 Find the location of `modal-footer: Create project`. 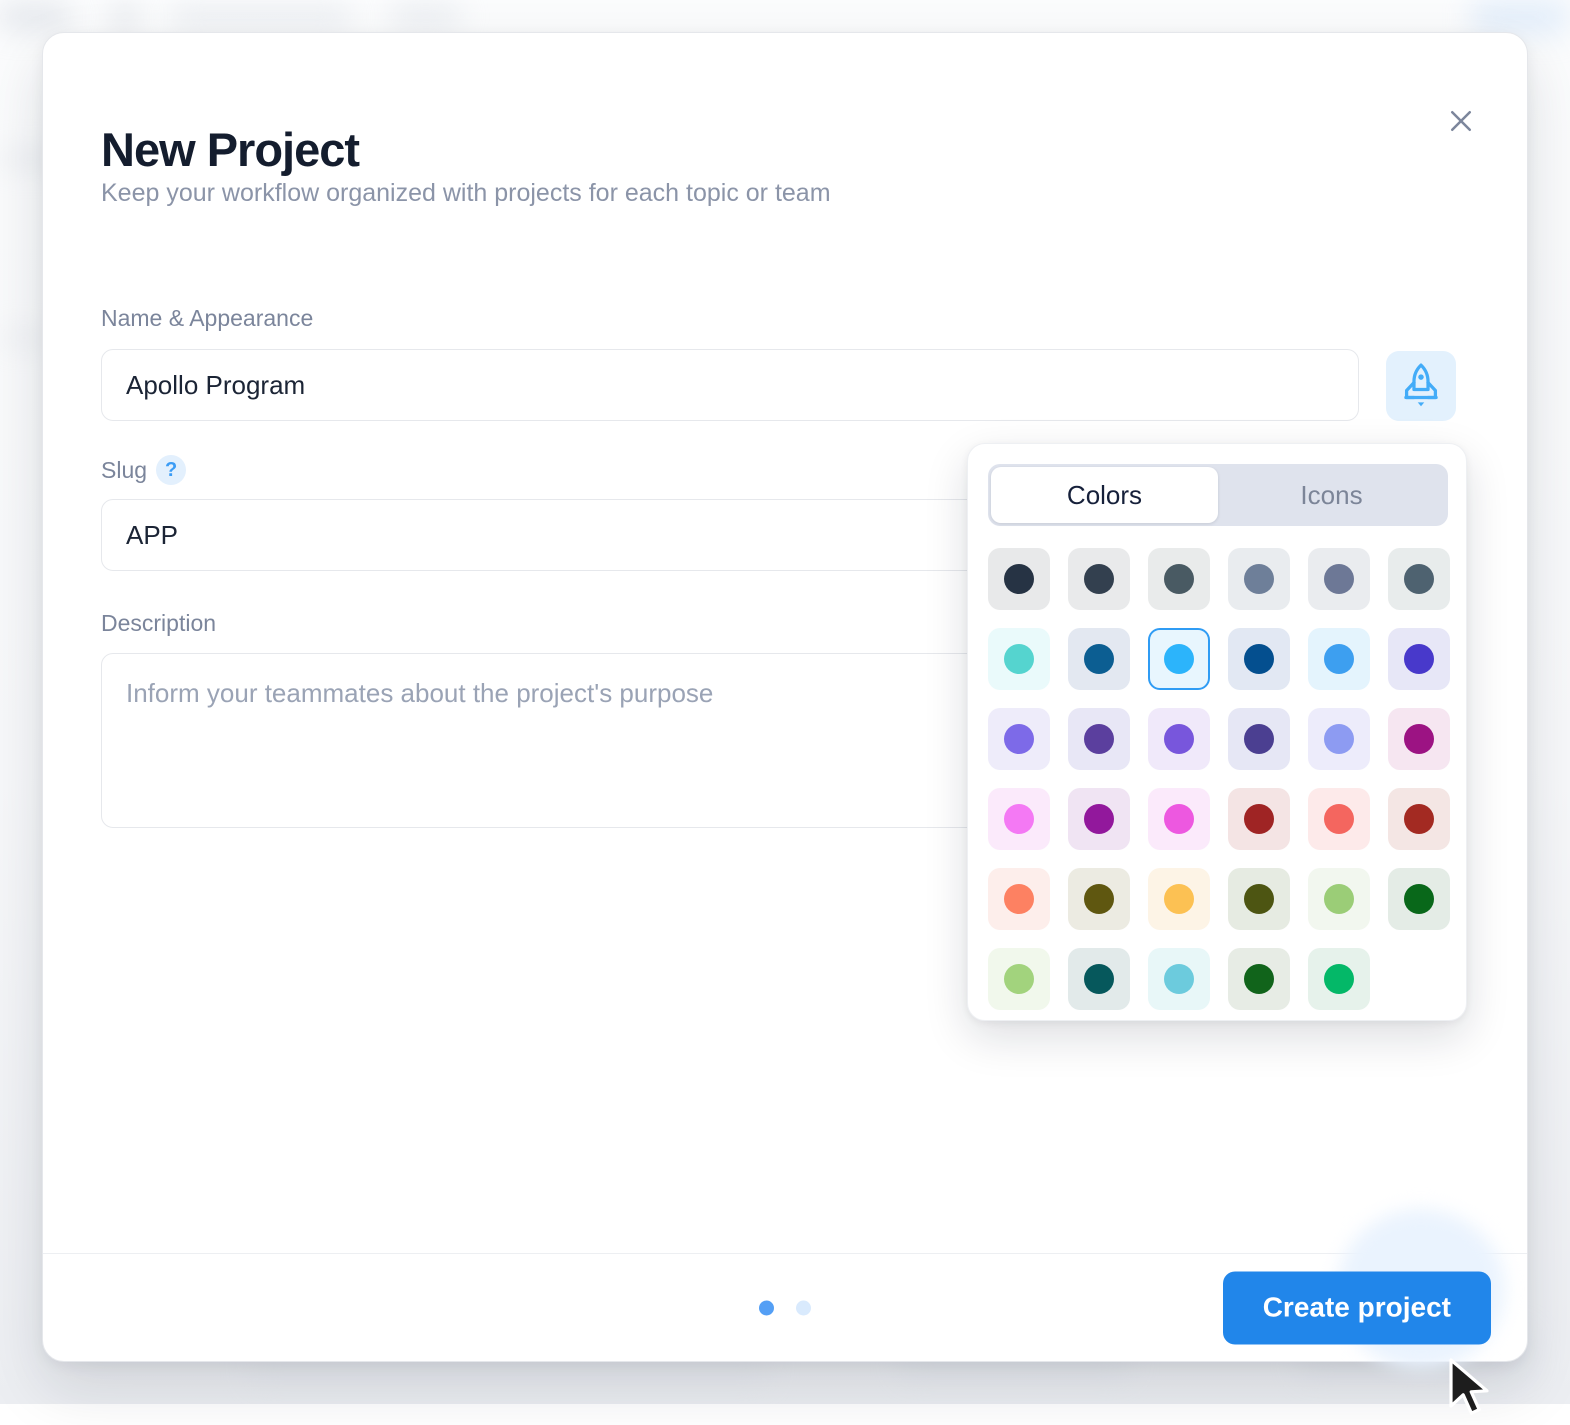

modal-footer: Create project is located at coordinates (785, 1289).